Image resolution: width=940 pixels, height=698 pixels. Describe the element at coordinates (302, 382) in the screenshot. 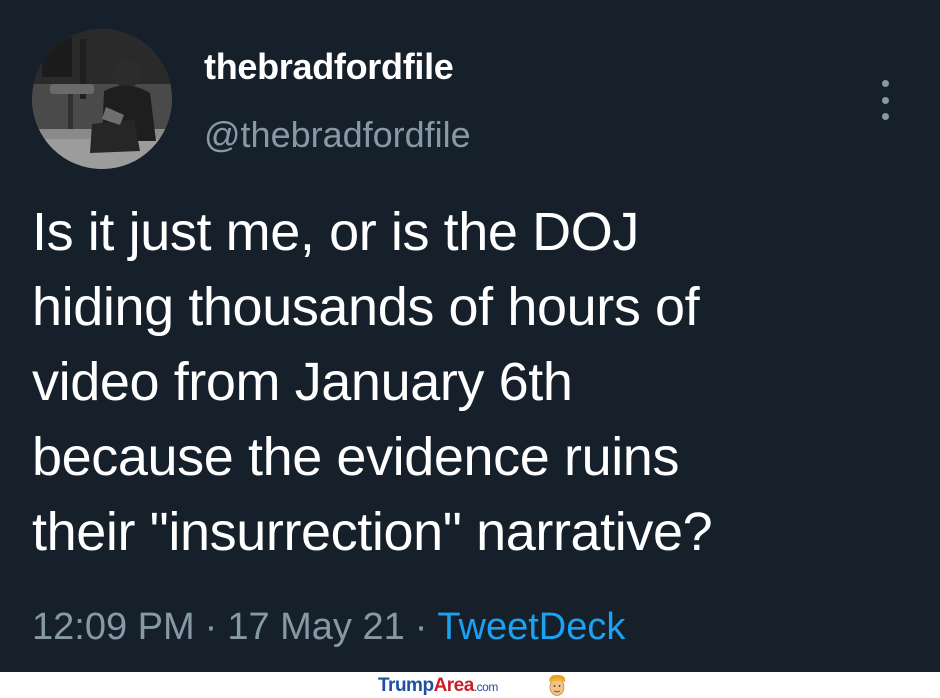

I see `tweet-text-line: video from January 6th` at that location.